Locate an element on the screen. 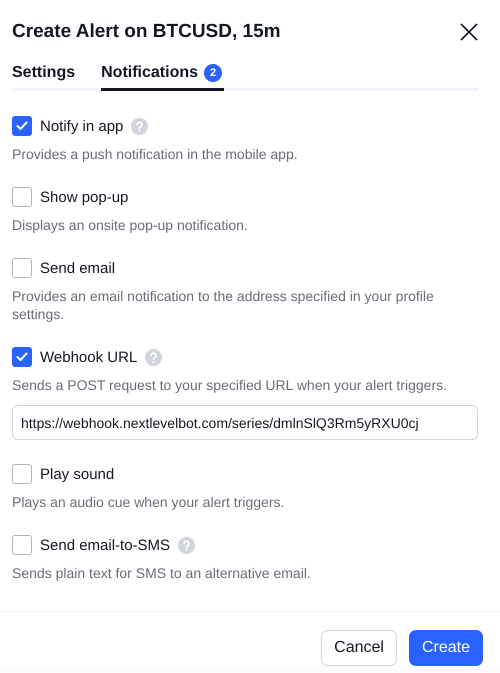 The image size is (500, 673). option-label: Play sound is located at coordinates (77, 474).